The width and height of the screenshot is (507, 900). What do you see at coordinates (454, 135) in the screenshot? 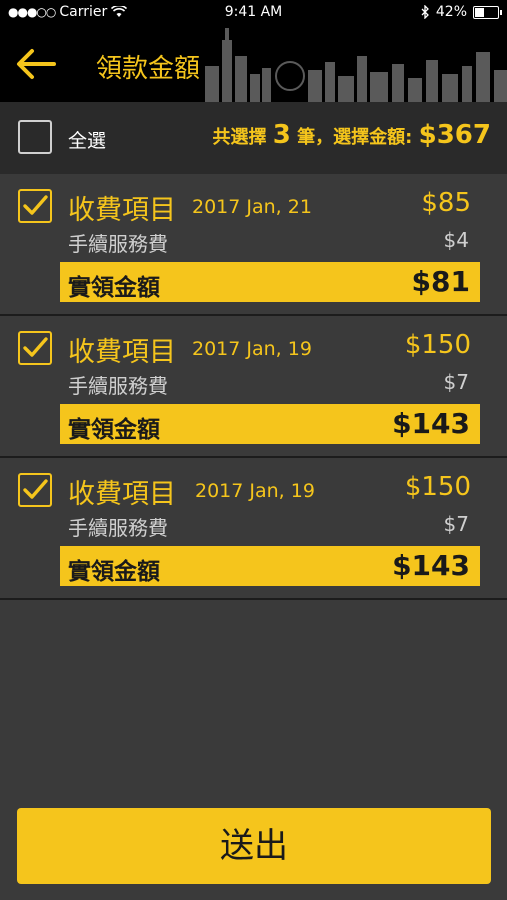
I see `summary-total: $367` at bounding box center [454, 135].